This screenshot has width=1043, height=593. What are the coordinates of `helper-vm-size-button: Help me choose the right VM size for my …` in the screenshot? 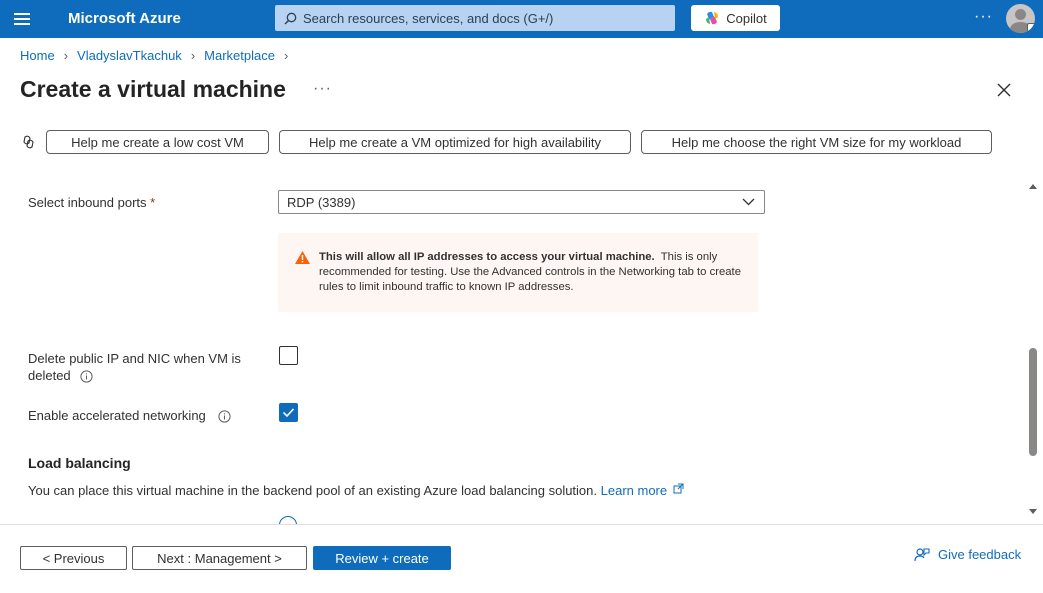 It's located at (816, 142).